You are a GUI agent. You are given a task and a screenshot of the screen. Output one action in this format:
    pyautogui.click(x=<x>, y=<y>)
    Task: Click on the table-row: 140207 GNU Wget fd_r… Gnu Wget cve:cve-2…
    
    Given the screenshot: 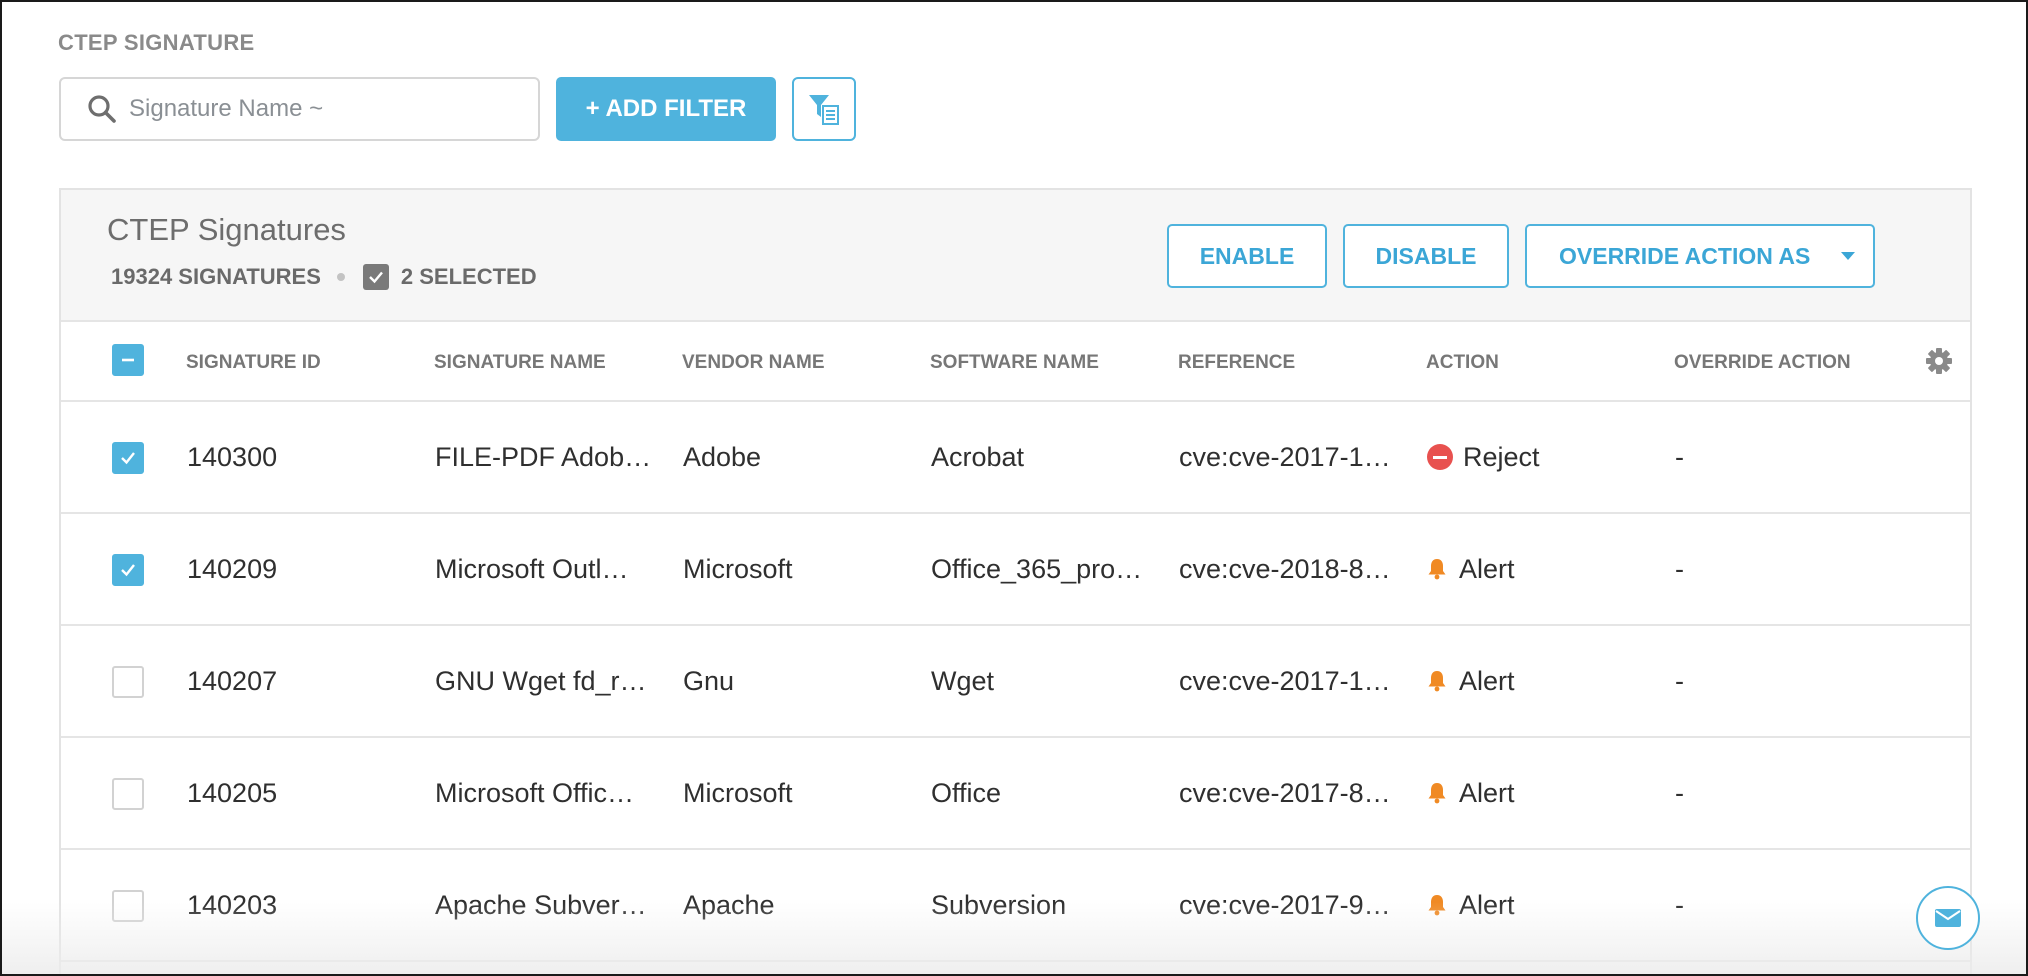 What is the action you would take?
    pyautogui.click(x=1015, y=682)
    